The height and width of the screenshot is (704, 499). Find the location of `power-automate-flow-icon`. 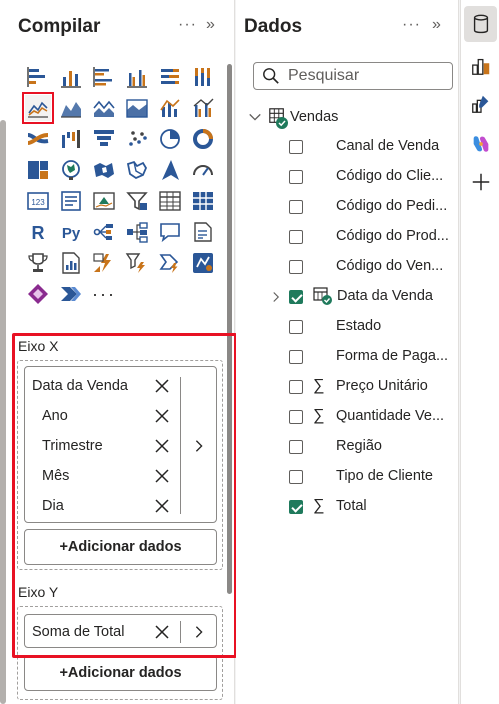

power-automate-flow-icon is located at coordinates (170, 263).